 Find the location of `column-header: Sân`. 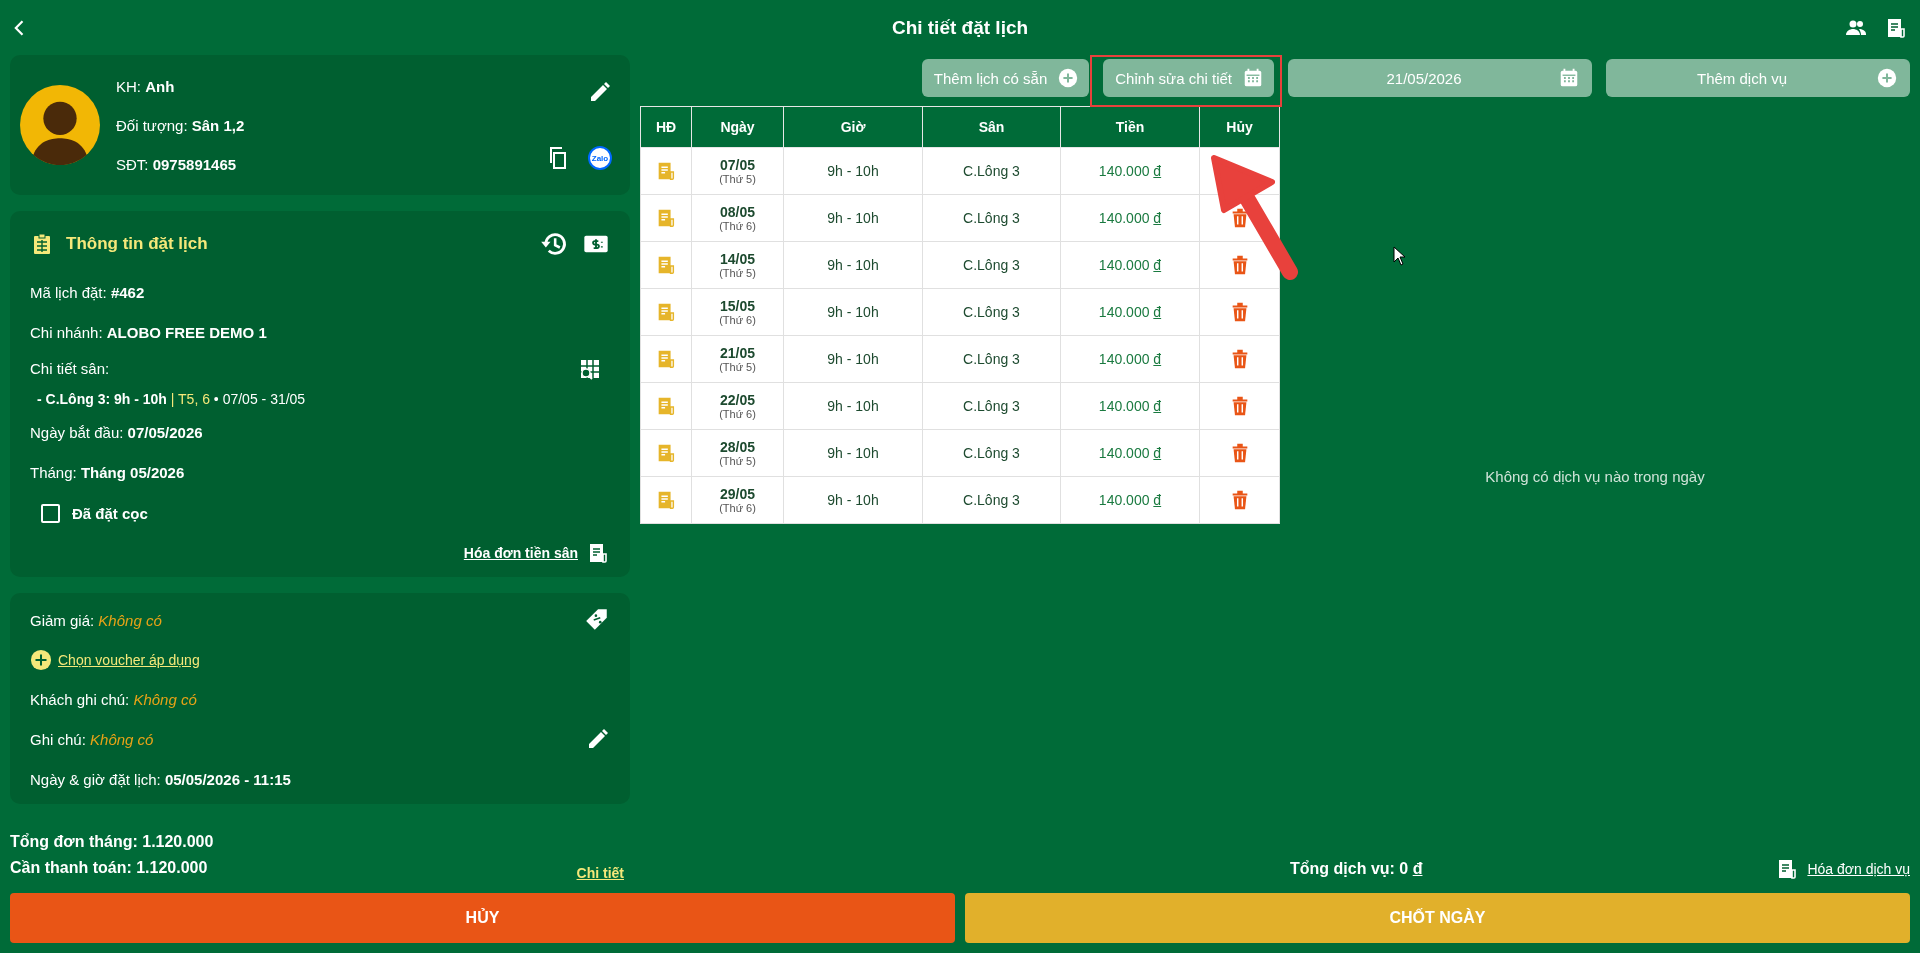

column-header: Sân is located at coordinates (991, 127).